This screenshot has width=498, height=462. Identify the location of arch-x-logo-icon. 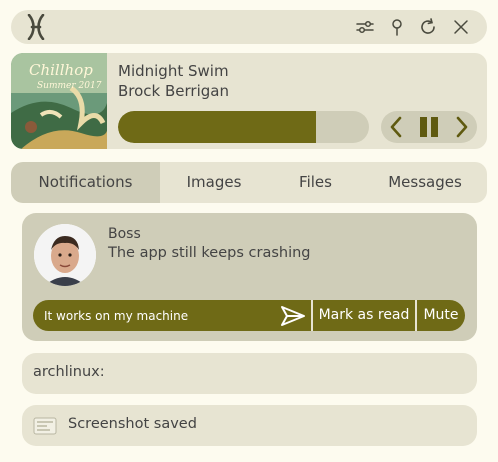
(36, 27).